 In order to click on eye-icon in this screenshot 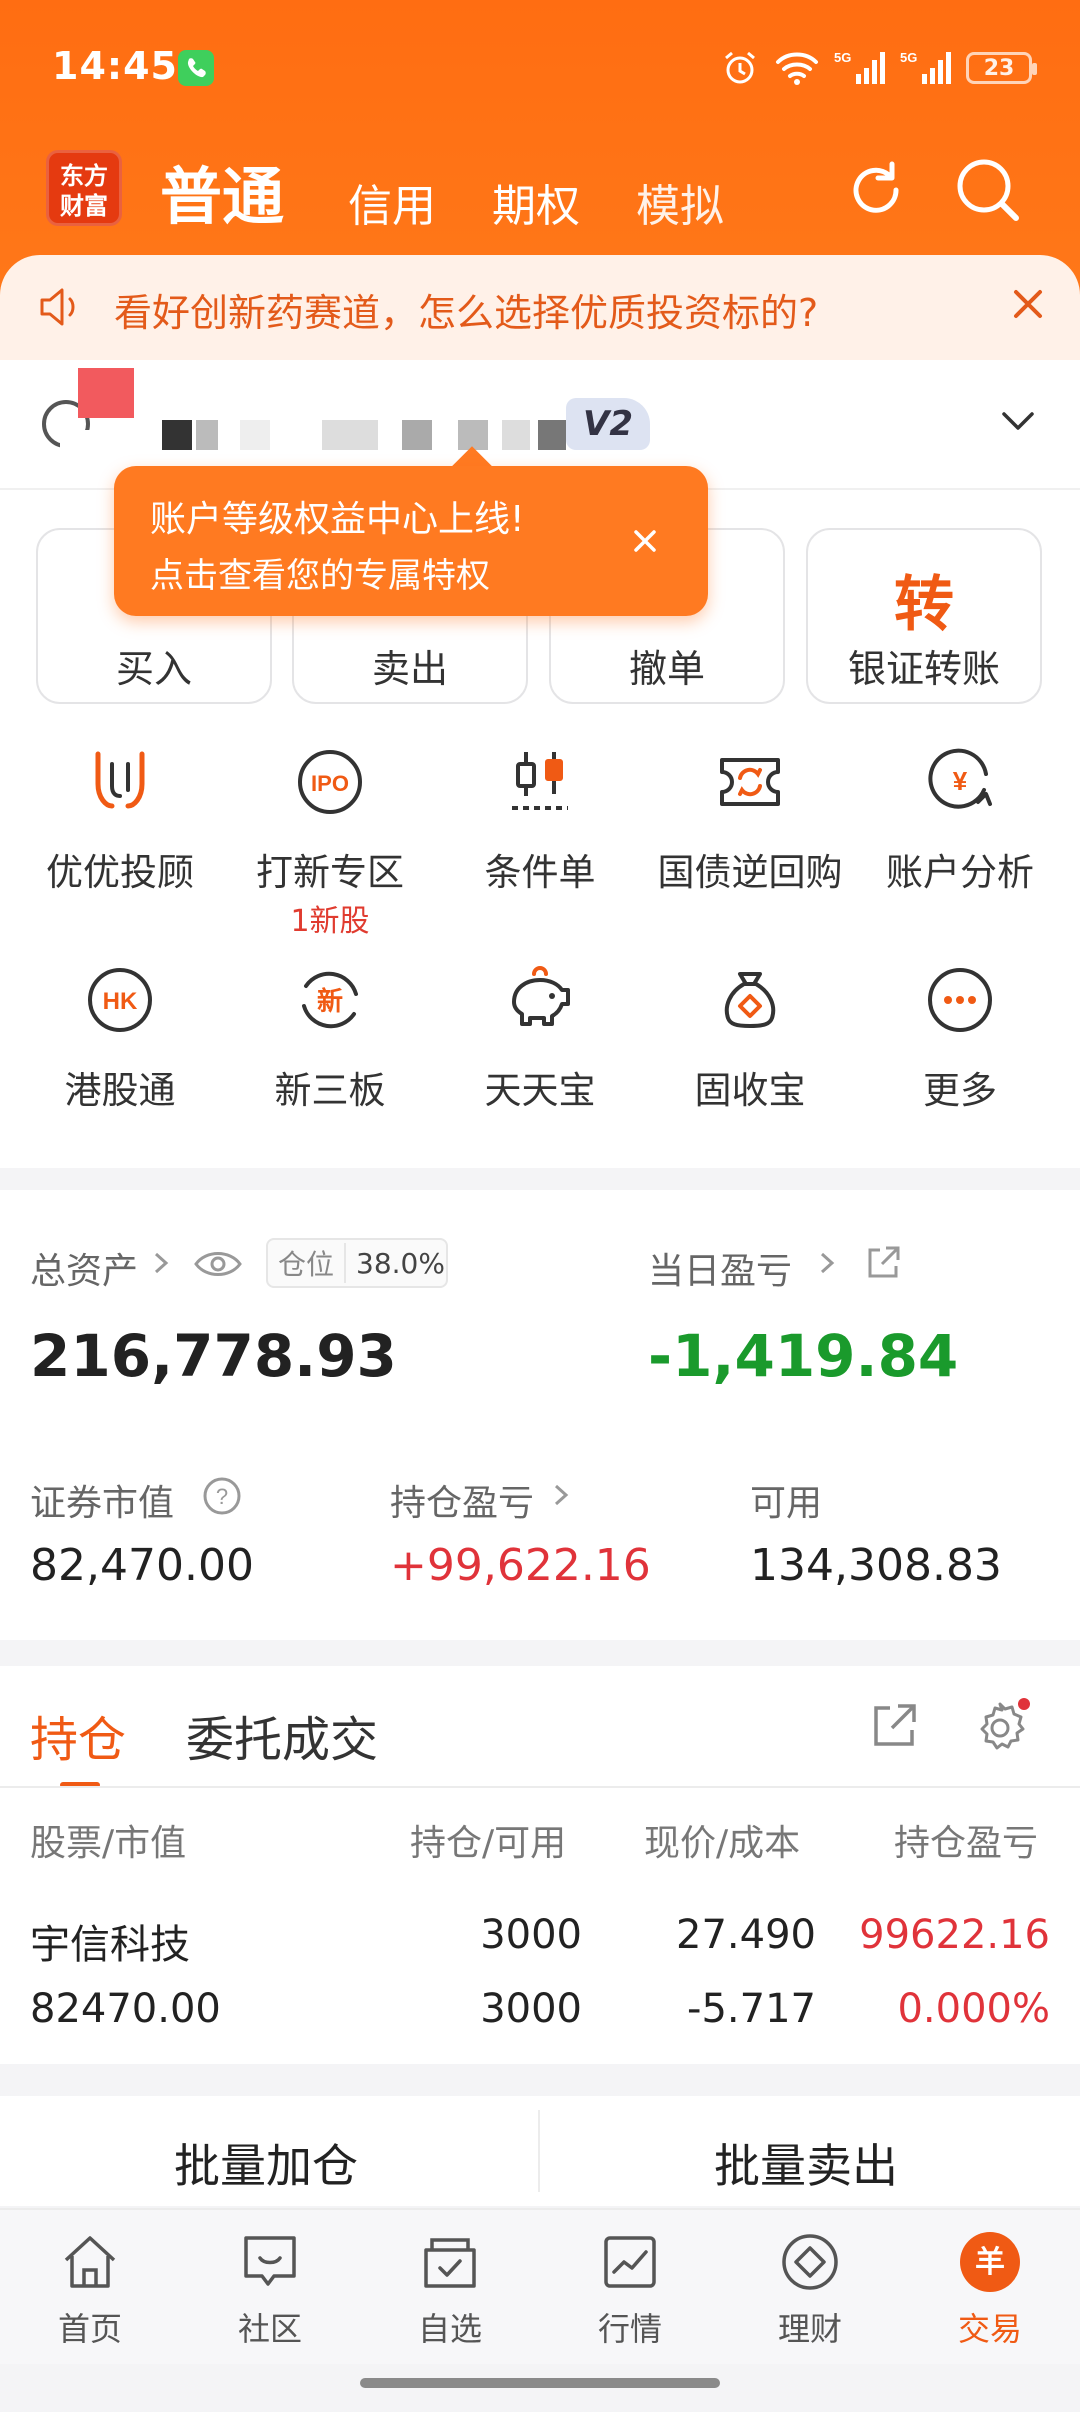, I will do `click(218, 1264)`.